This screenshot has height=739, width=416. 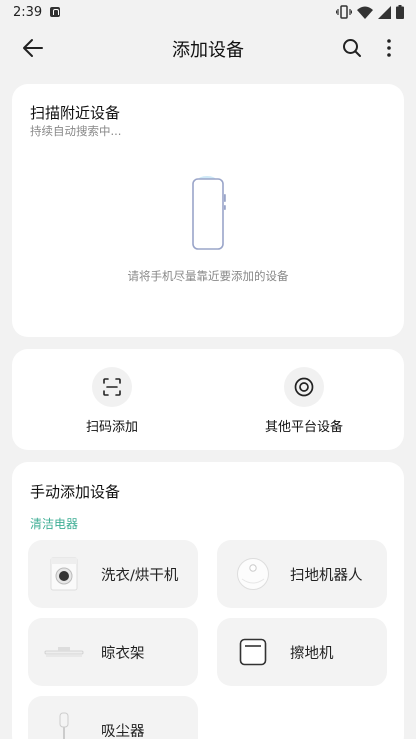 I want to click on device-label: 擦地机, so click(x=312, y=653).